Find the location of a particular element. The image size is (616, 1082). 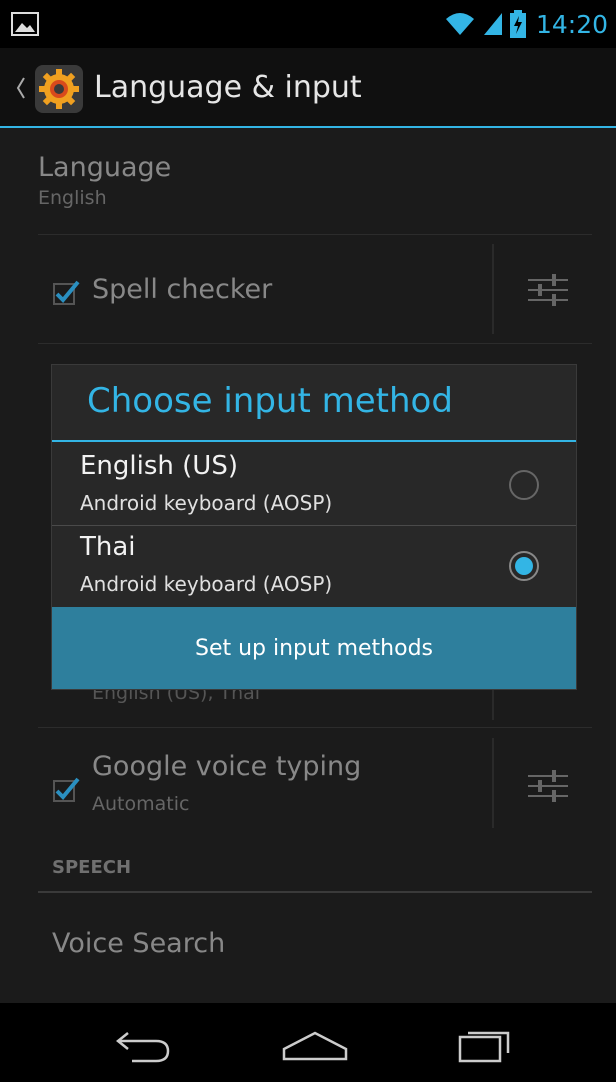

language-setting: Language English is located at coordinates (315, 187).